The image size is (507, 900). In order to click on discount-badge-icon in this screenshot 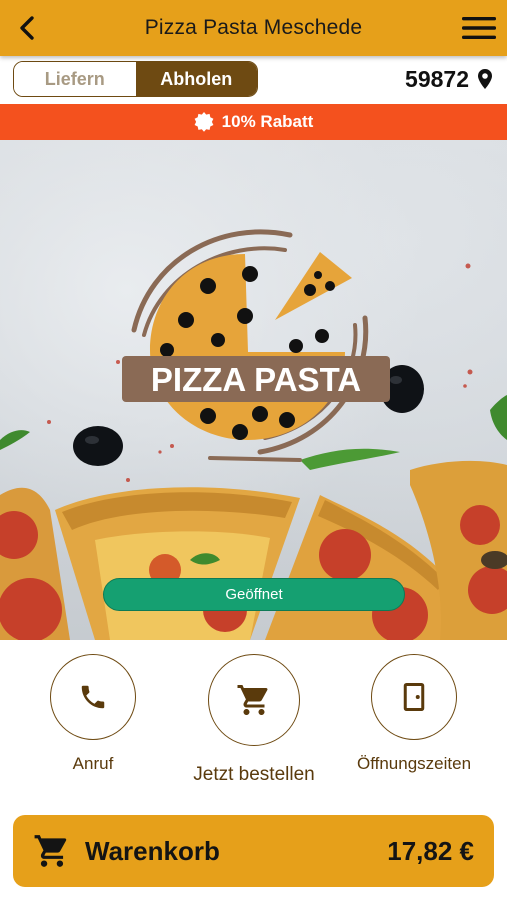, I will do `click(204, 122)`.